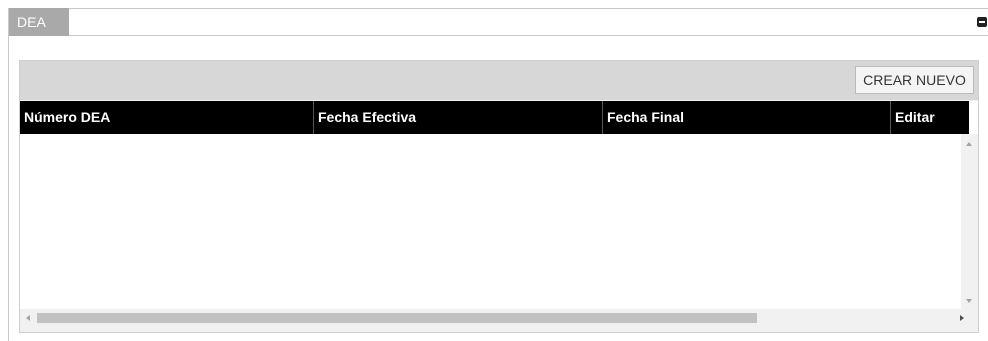 This screenshot has height=341, width=988. I want to click on panel-header: DEA, so click(498, 22).